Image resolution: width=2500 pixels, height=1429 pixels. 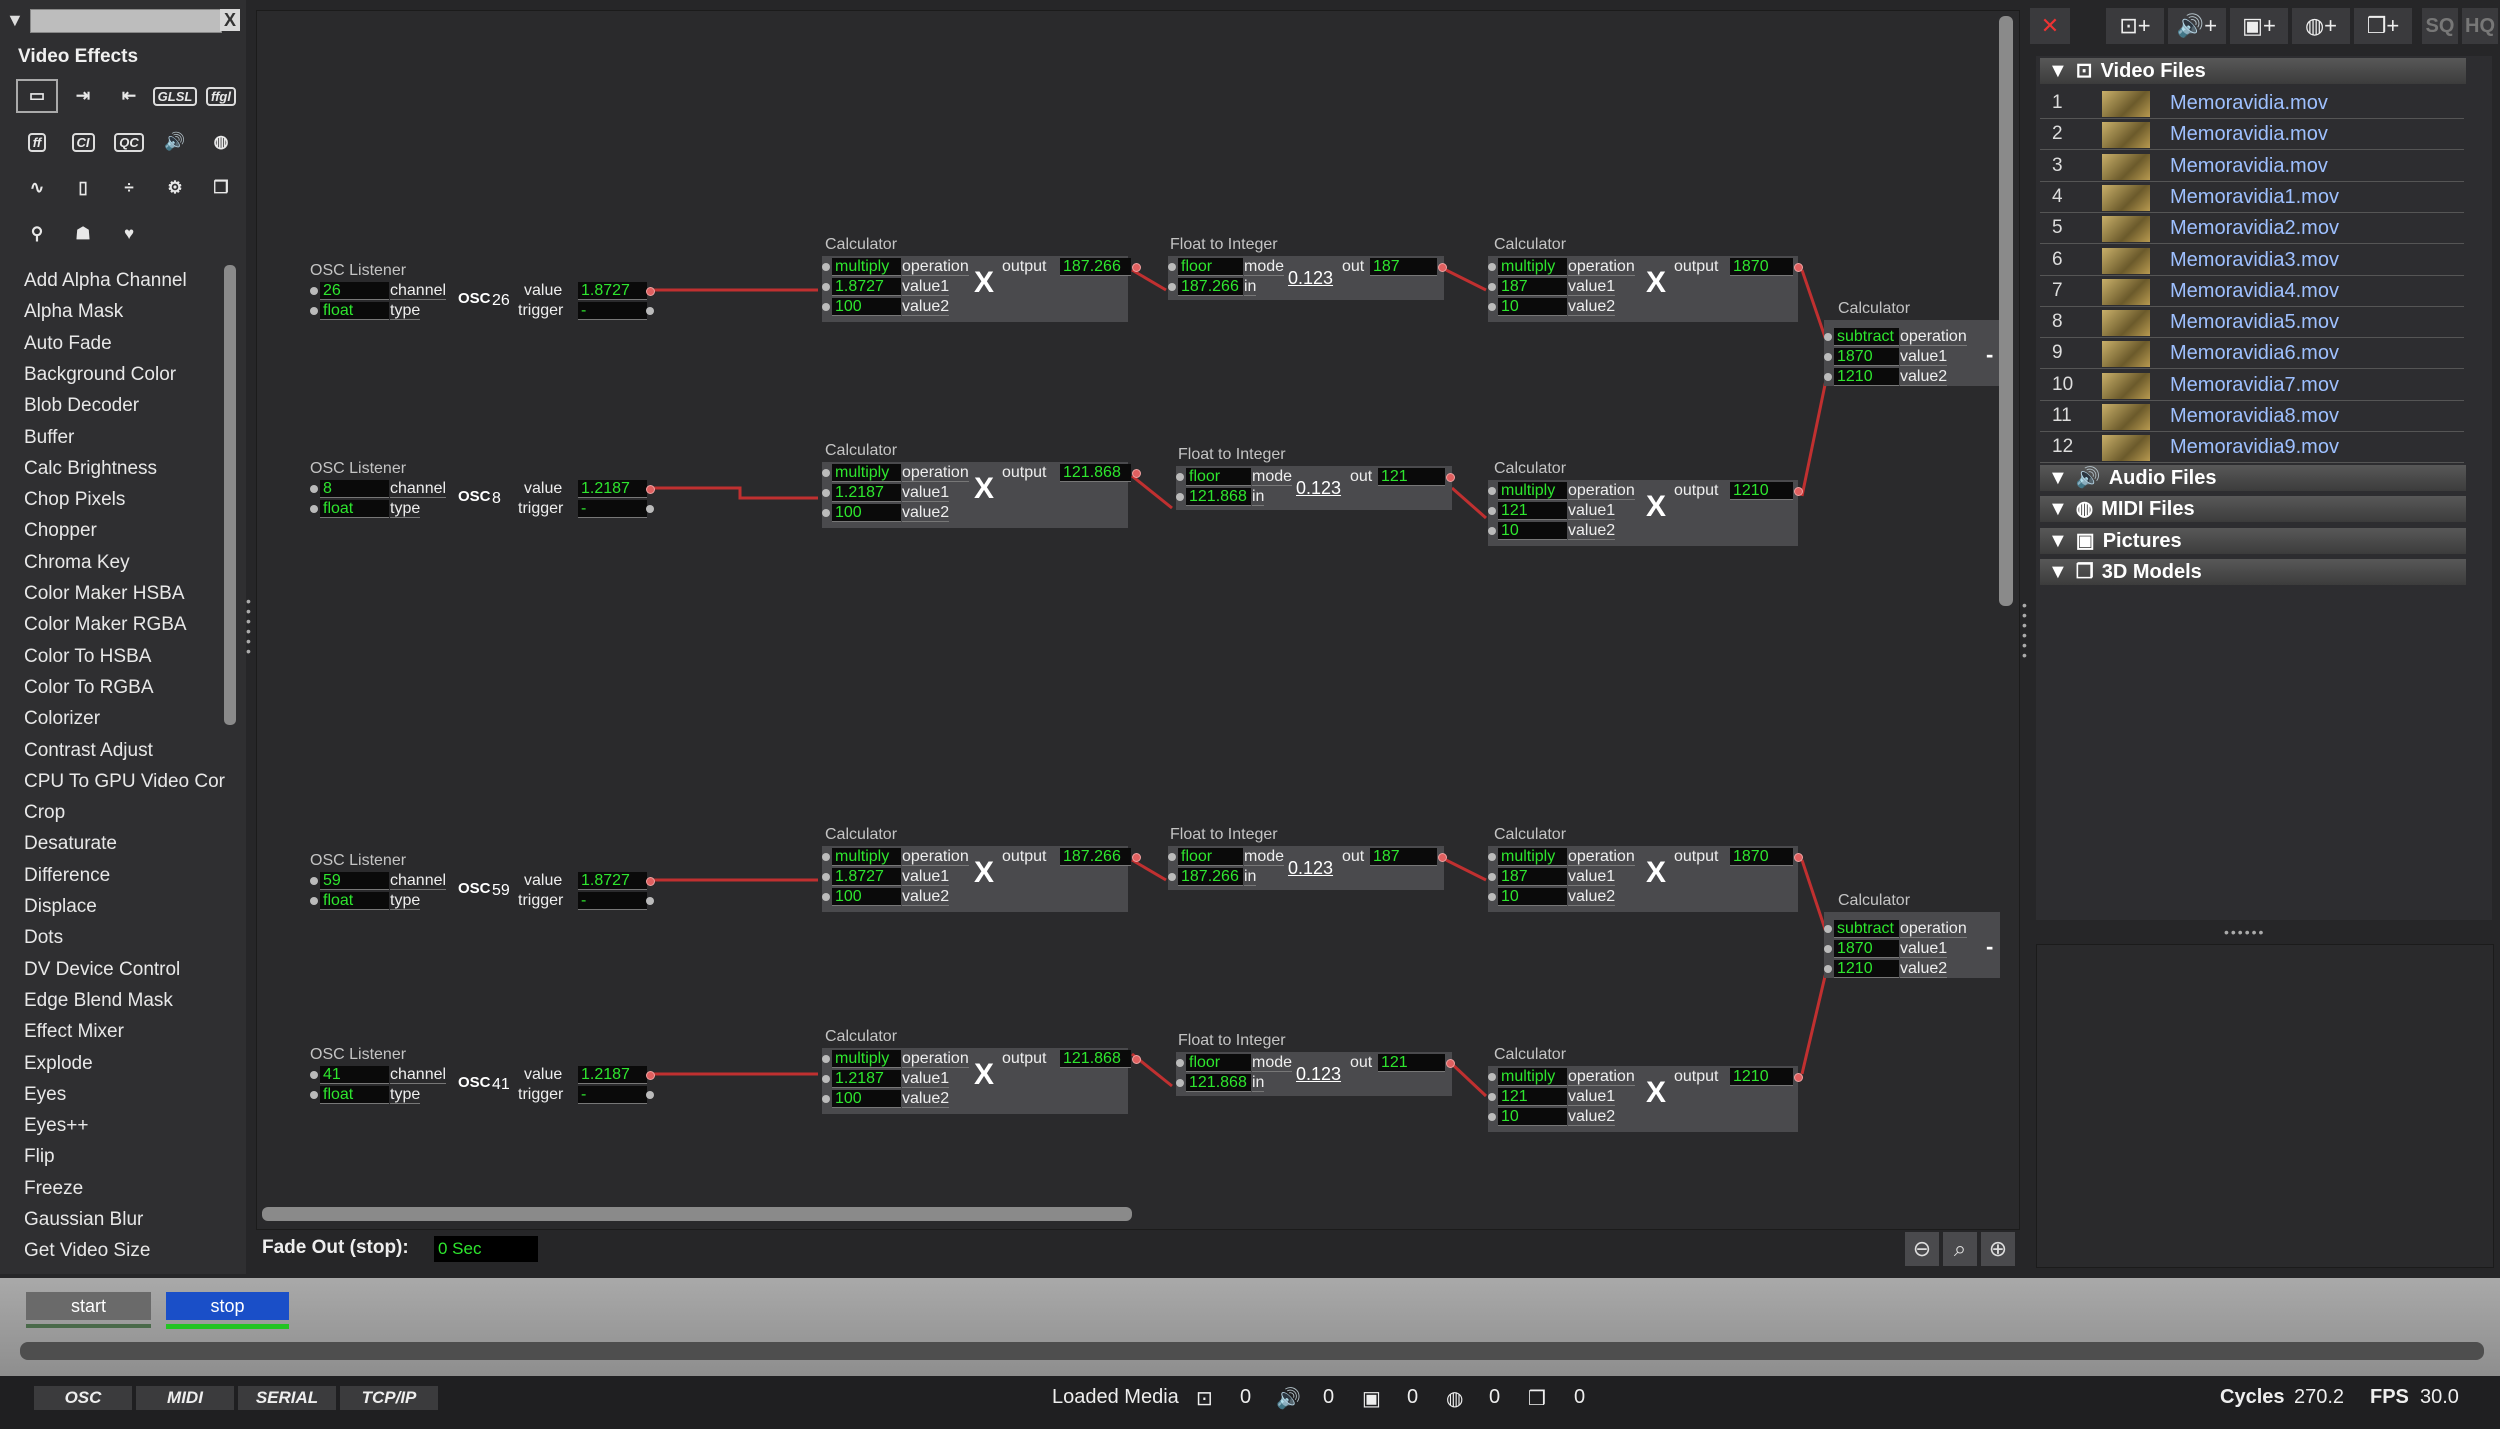 I want to click on actor-list-item: Explode, so click(x=58, y=1064).